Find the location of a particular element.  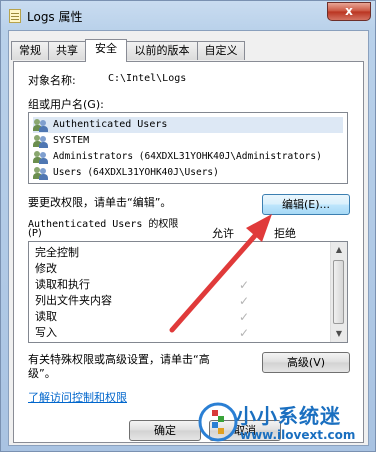

watermark-name: 小小系统迷 is located at coordinates (288, 416).